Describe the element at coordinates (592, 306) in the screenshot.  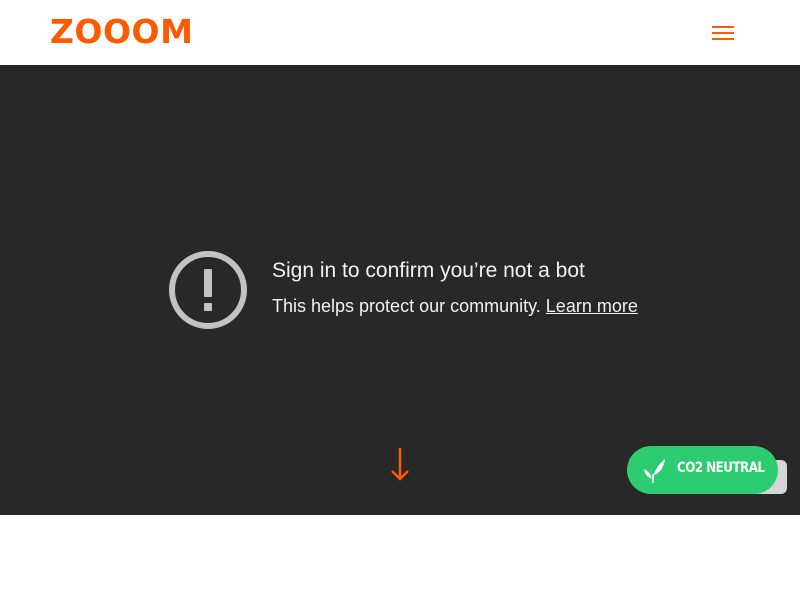
I see `learn-more-link: Learn more` at that location.